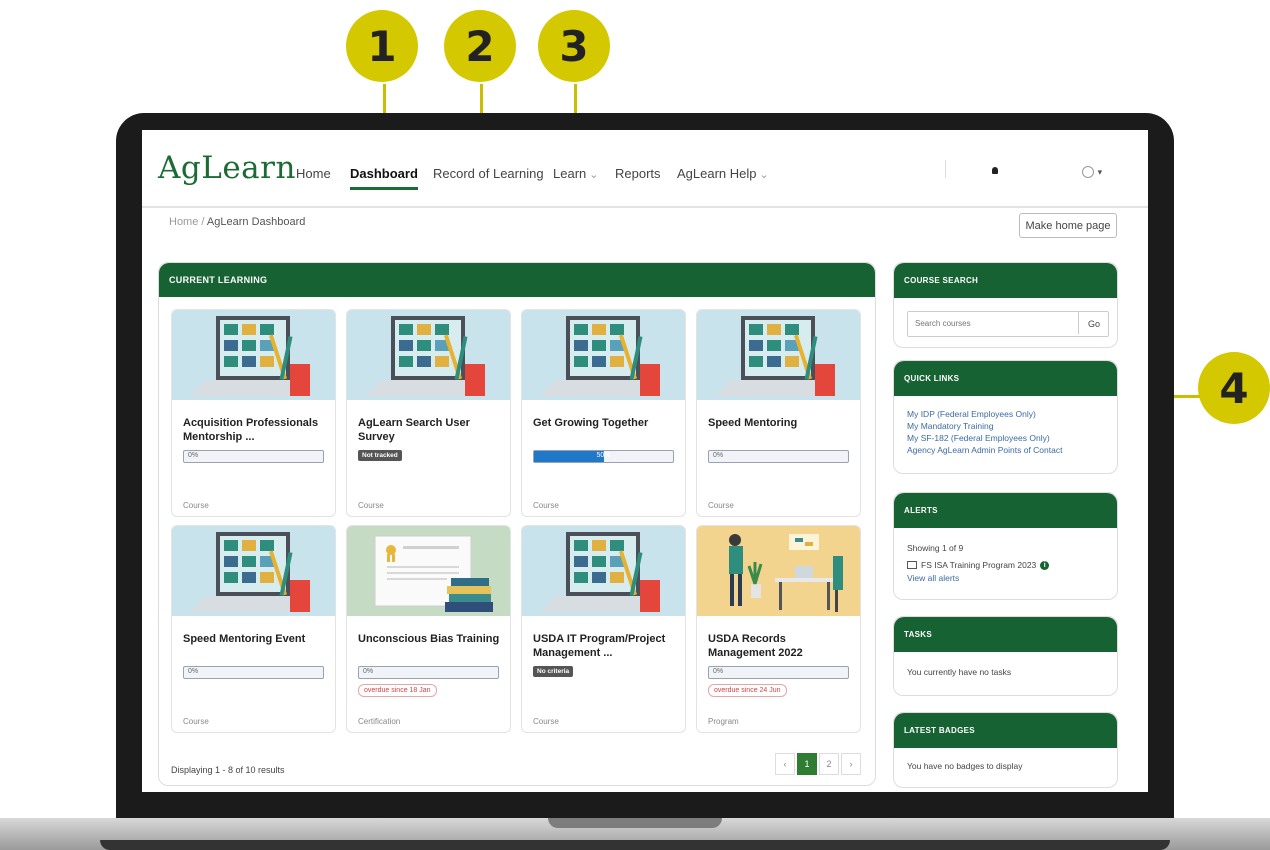  Describe the element at coordinates (933, 578) in the screenshot. I see `view-all-alerts-link: View all alerts` at that location.